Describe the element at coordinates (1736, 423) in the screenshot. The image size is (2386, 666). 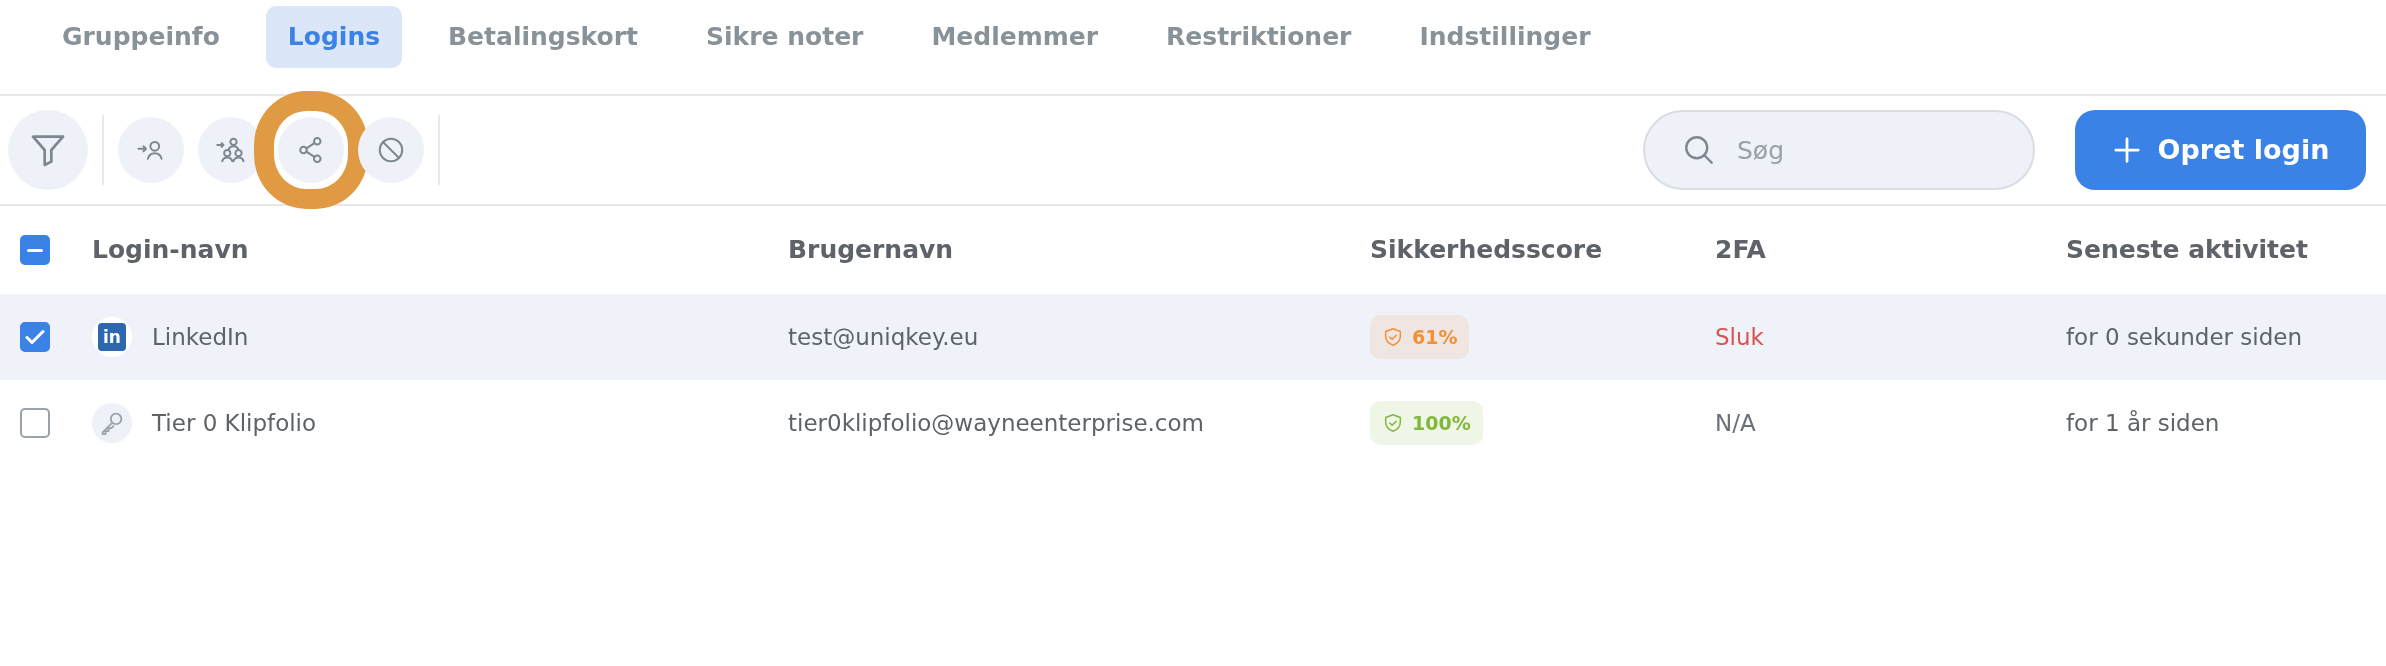
I see `two-factor-status: N/A` at that location.